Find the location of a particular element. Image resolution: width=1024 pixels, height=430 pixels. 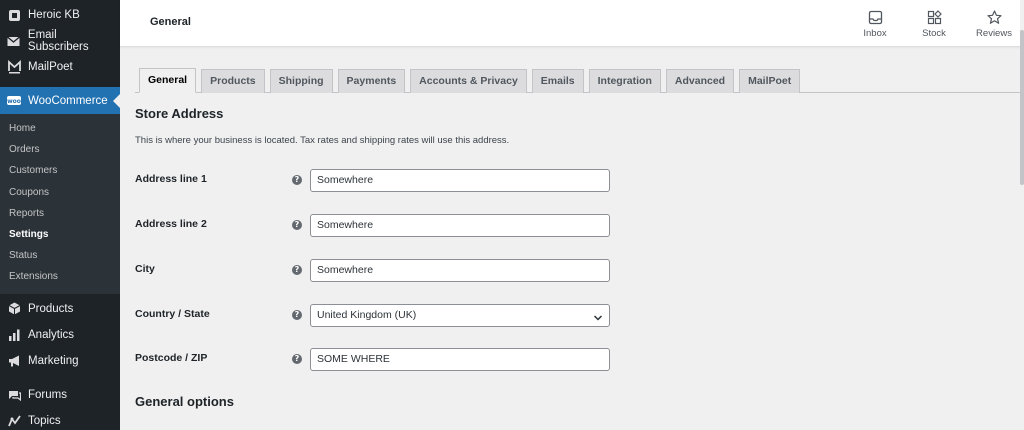

sidebar-item-heroic-kb: Heroic KB is located at coordinates (60, 15).